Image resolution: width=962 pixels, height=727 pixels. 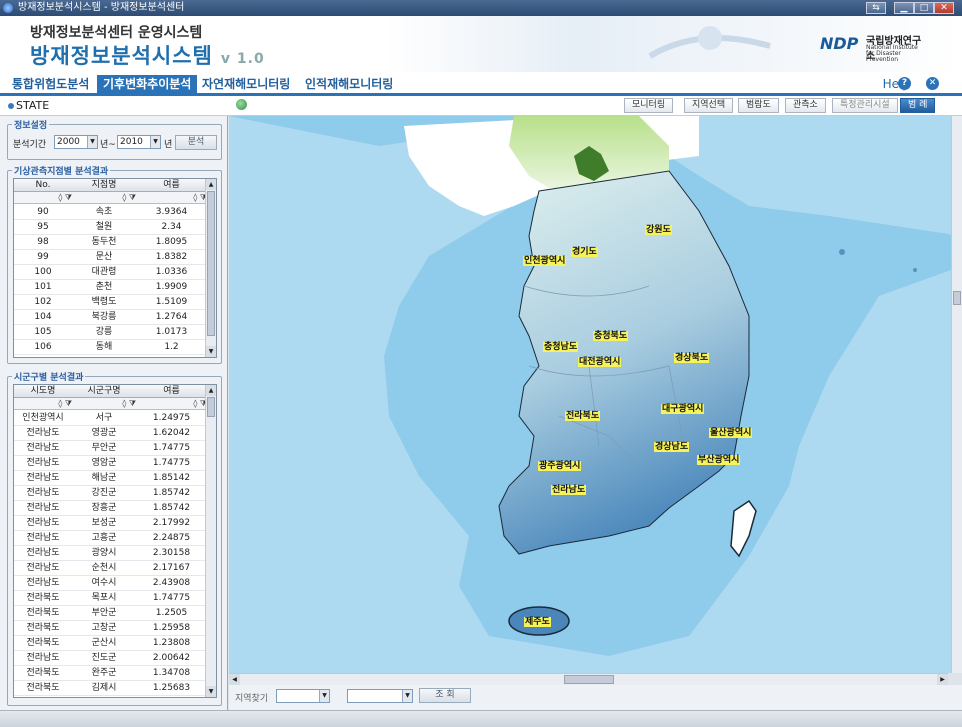 What do you see at coordinates (672, 447) in the screenshot?
I see `map-label-gyeongnam: 경상남도` at bounding box center [672, 447].